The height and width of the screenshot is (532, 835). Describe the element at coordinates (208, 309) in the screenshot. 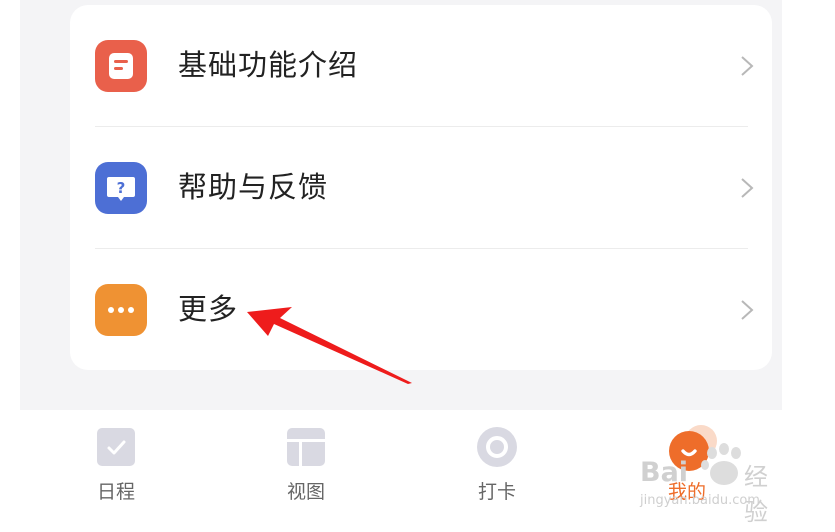

I see `menu-item-label: 更多` at that location.